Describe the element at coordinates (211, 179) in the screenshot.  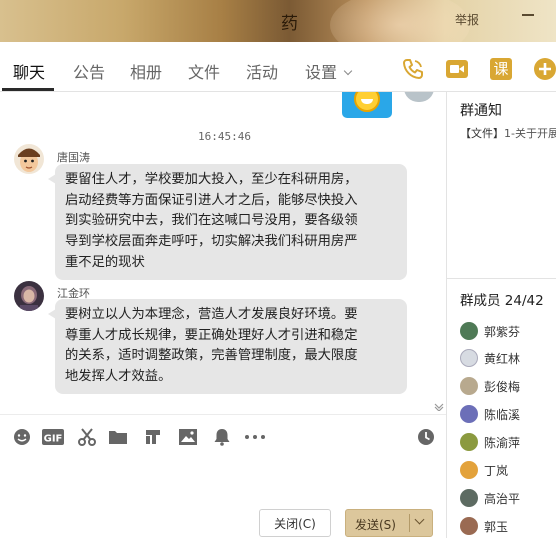
I see `message-line: 要留住人才，学校要加大投入，至少在科研用房，` at that location.